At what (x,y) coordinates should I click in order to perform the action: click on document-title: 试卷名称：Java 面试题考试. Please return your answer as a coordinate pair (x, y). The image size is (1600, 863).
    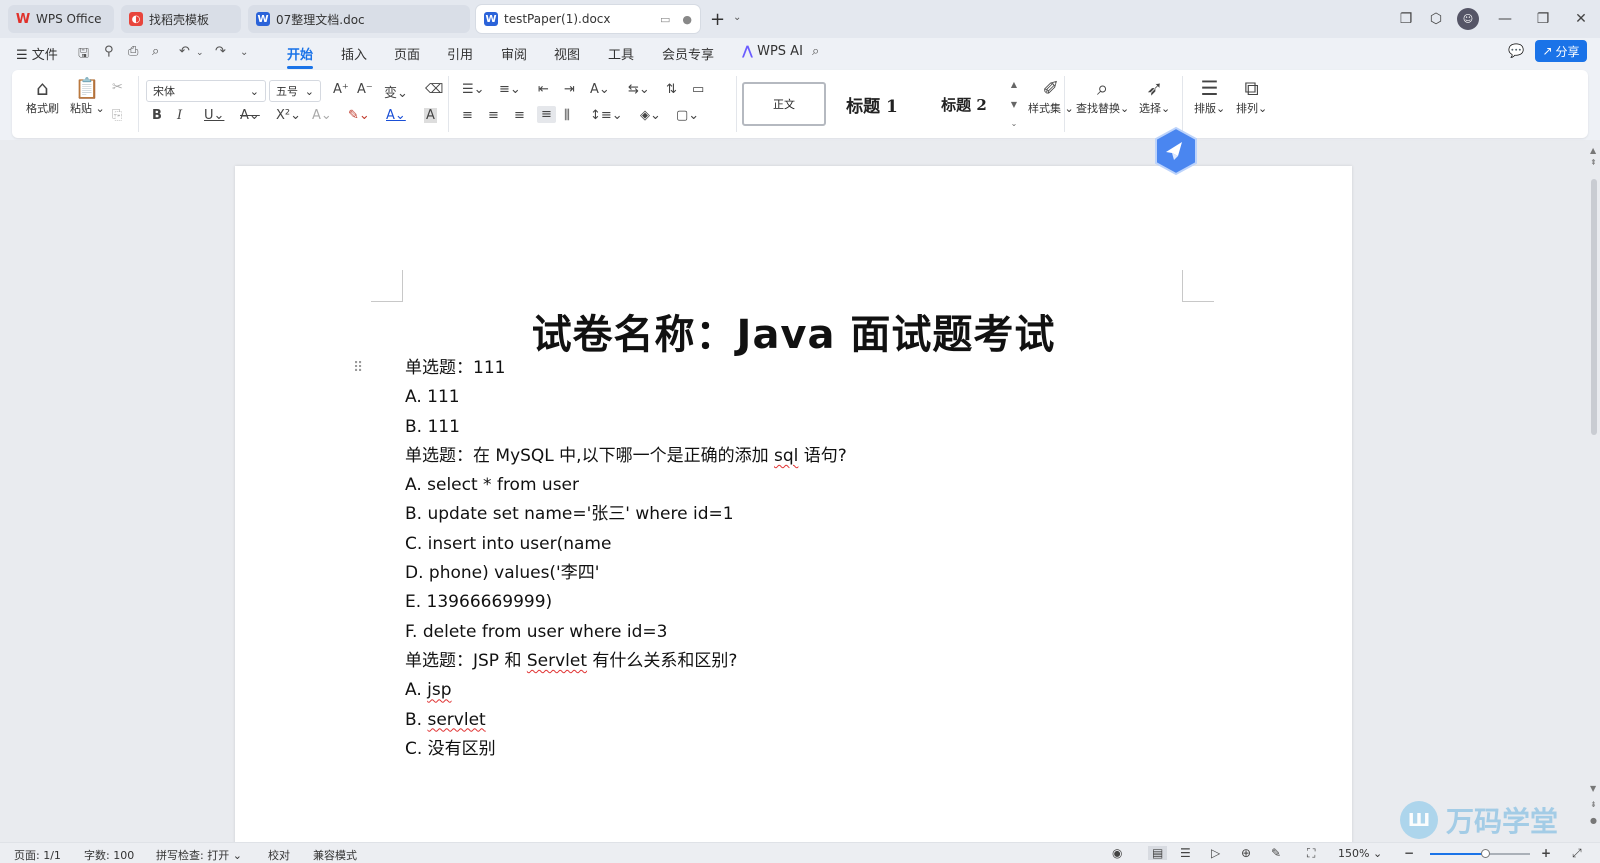
    Looking at the image, I should click on (793, 331).